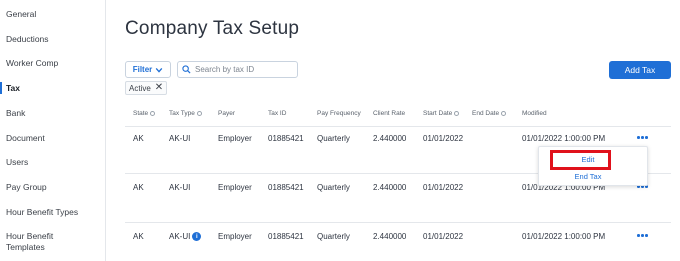  Describe the element at coordinates (389, 113) in the screenshot. I see `column-header-client-rate: Client Rate` at that location.